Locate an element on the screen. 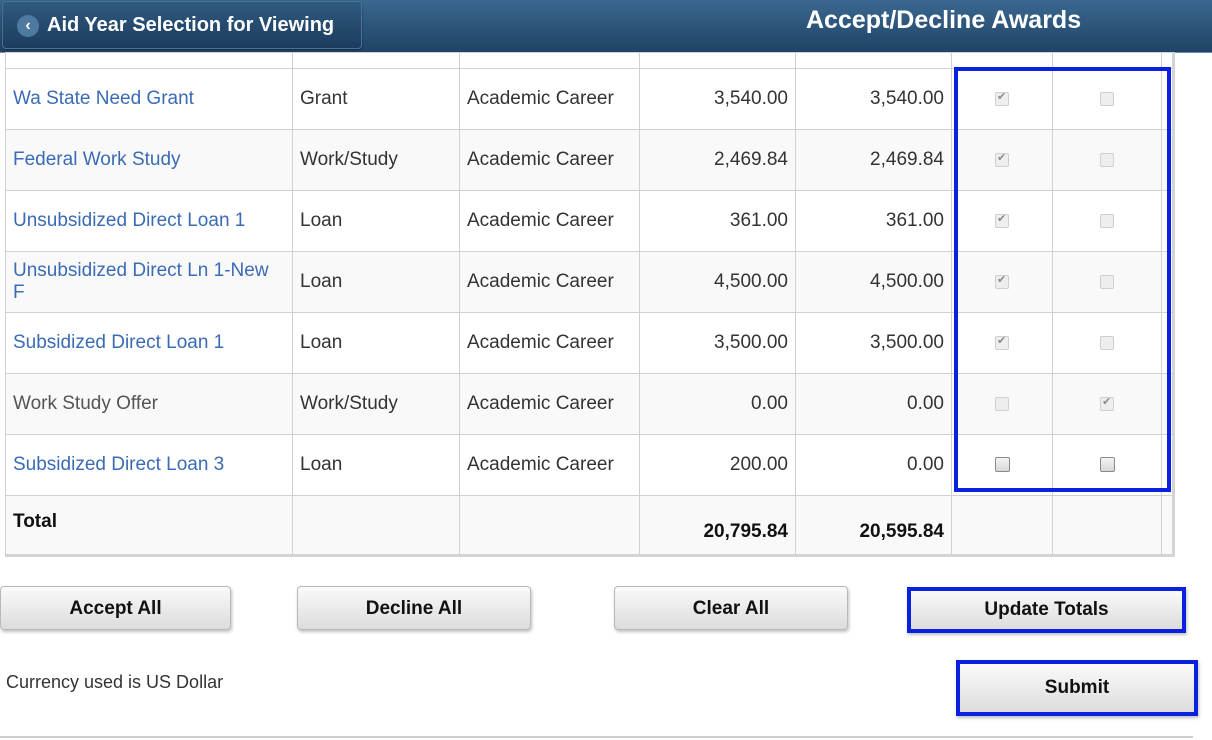 Image resolution: width=1212 pixels, height=740 pixels. total-label: Total is located at coordinates (35, 521).